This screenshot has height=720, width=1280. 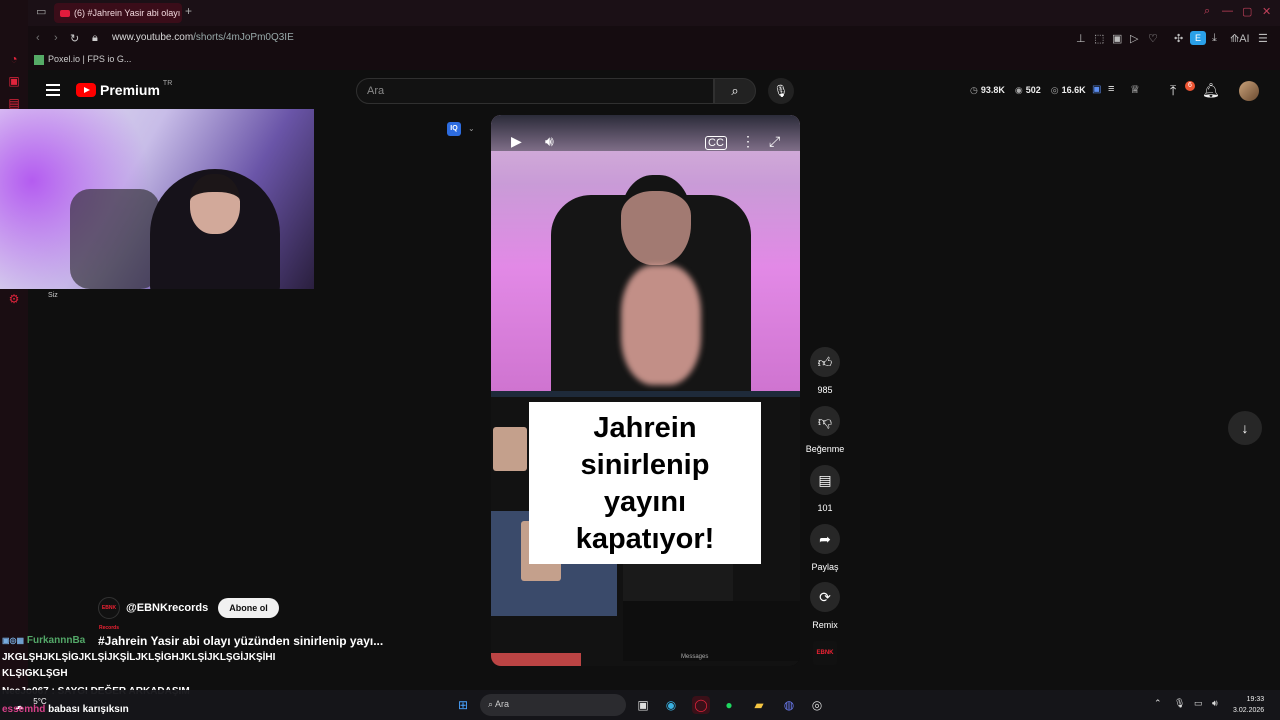 What do you see at coordinates (130, 90) in the screenshot?
I see `logo-text: Premium` at bounding box center [130, 90].